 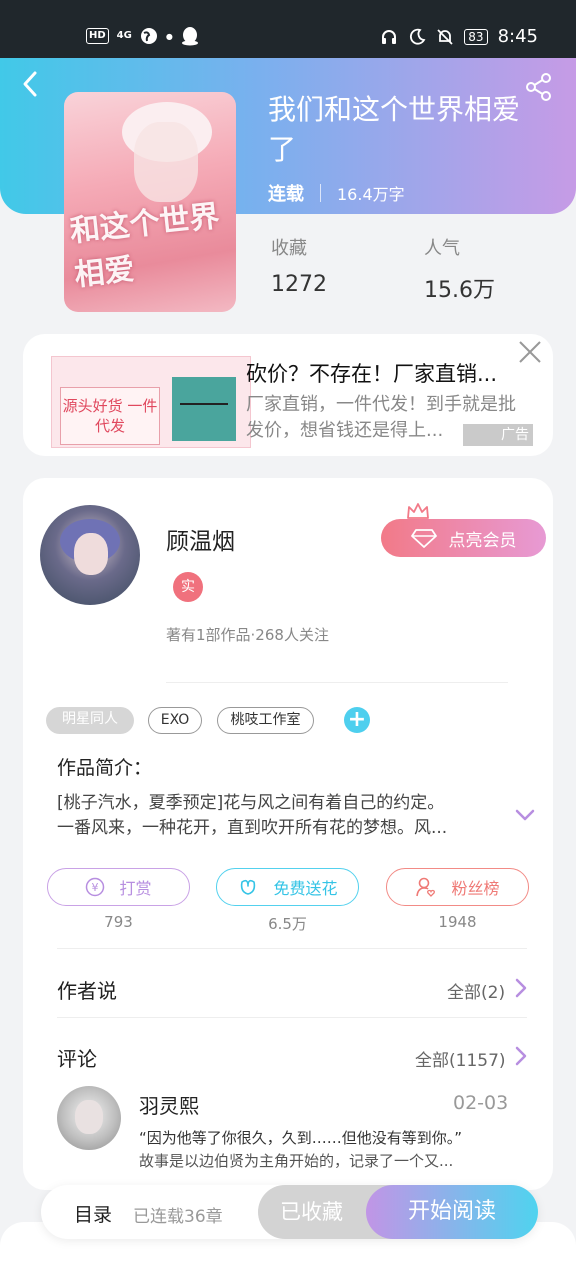 What do you see at coordinates (287, 924) in the screenshot?
I see `flower-count: 6.5万` at bounding box center [287, 924].